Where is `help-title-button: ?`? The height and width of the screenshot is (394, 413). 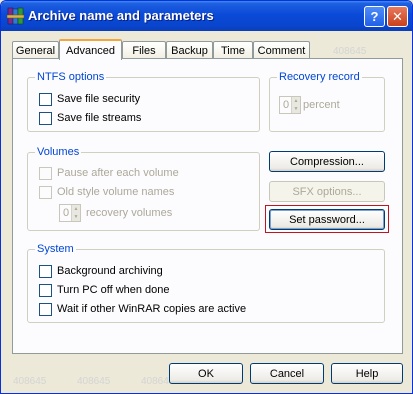 help-title-button: ? is located at coordinates (374, 16).